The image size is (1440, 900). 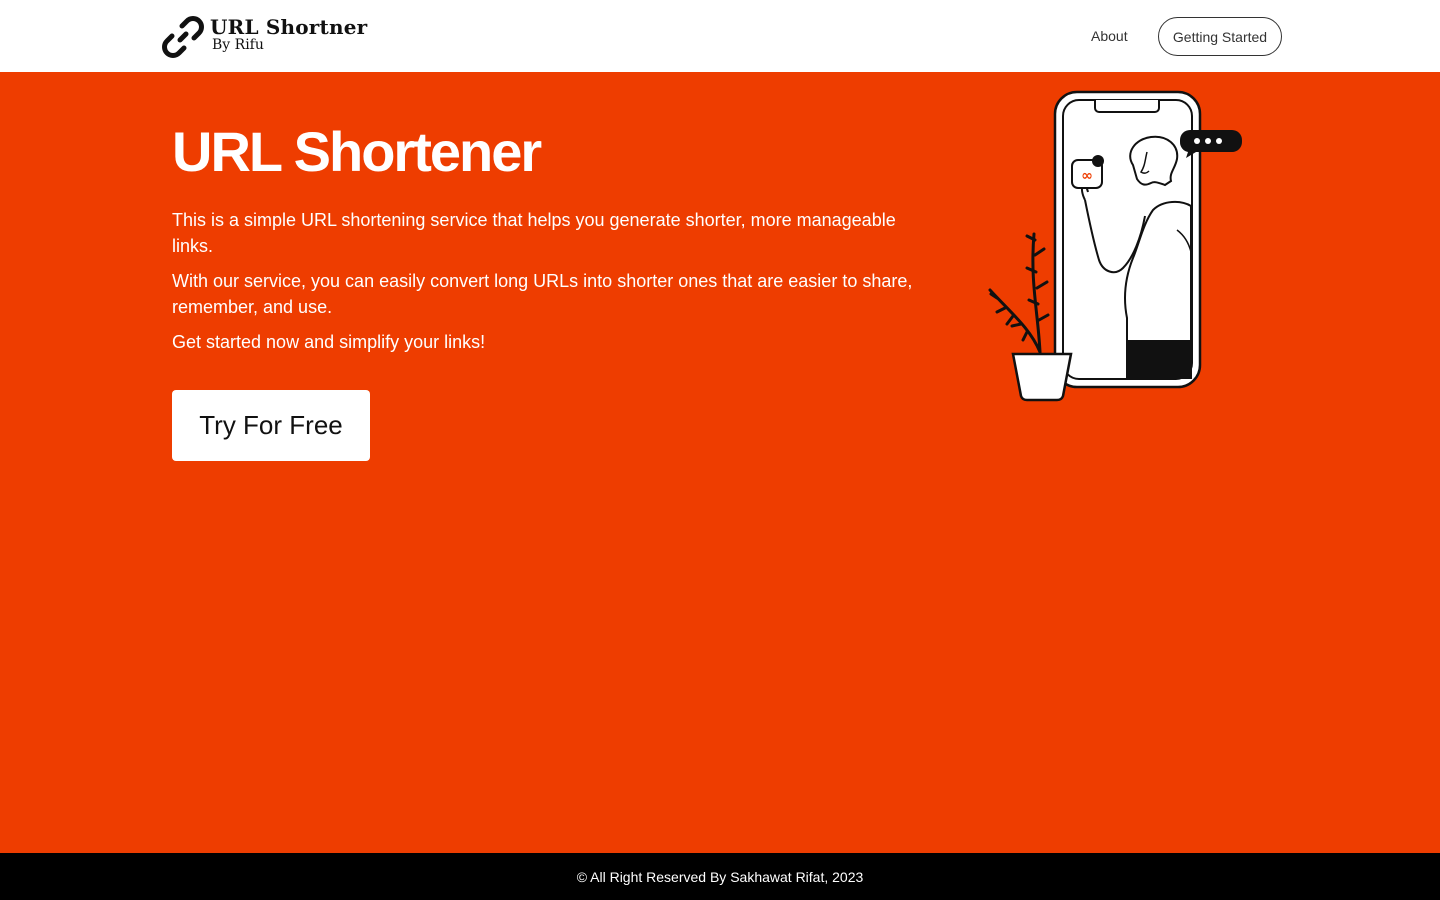 I want to click on hero-illustration: ∞, so click(x=1115, y=246).